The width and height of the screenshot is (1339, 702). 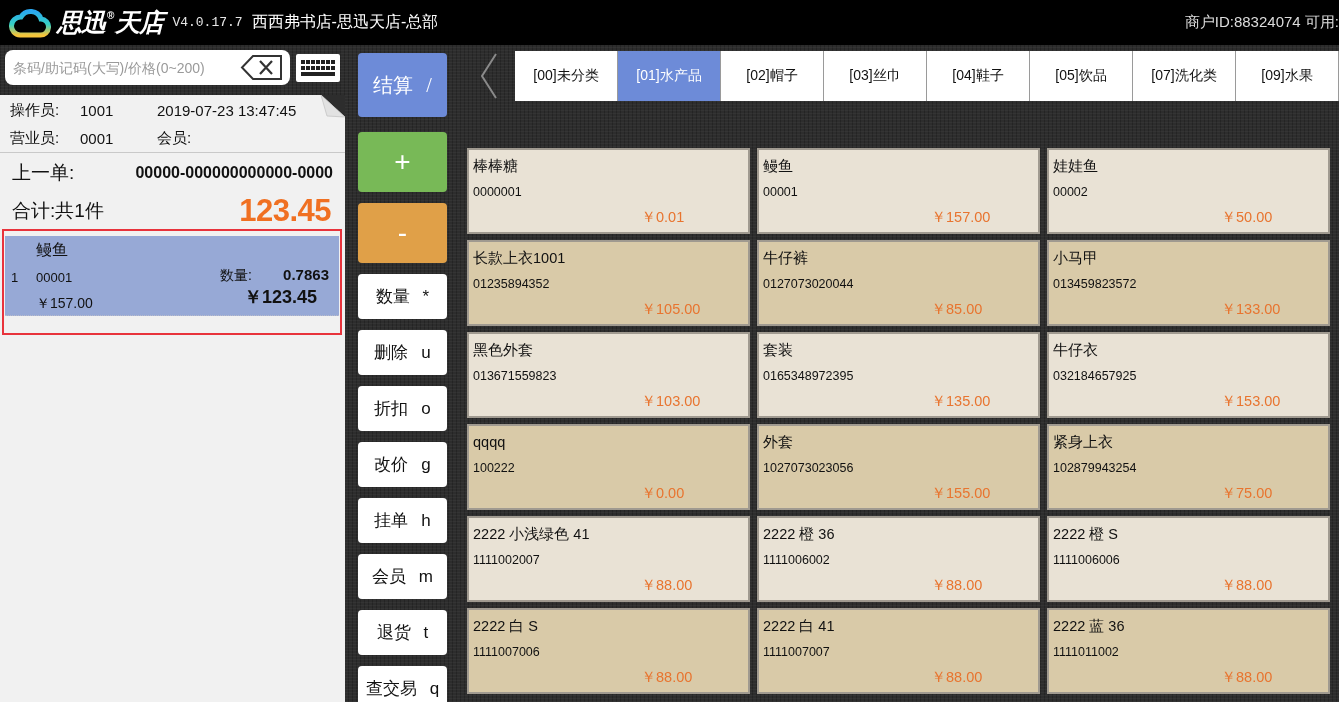 I want to click on total-label: 合计:共1件, so click(x=58, y=211).